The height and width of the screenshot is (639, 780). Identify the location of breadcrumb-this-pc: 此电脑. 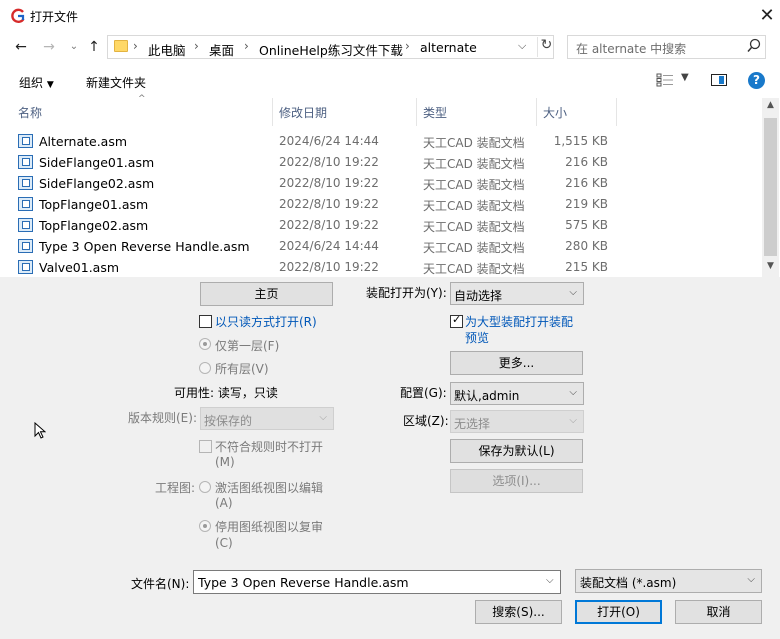
(167, 49).